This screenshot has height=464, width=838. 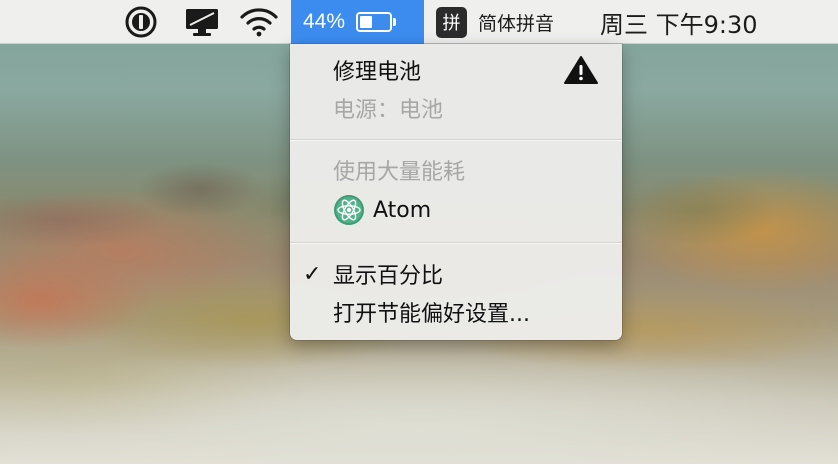 I want to click on battery-percentage: 44%, so click(x=324, y=21).